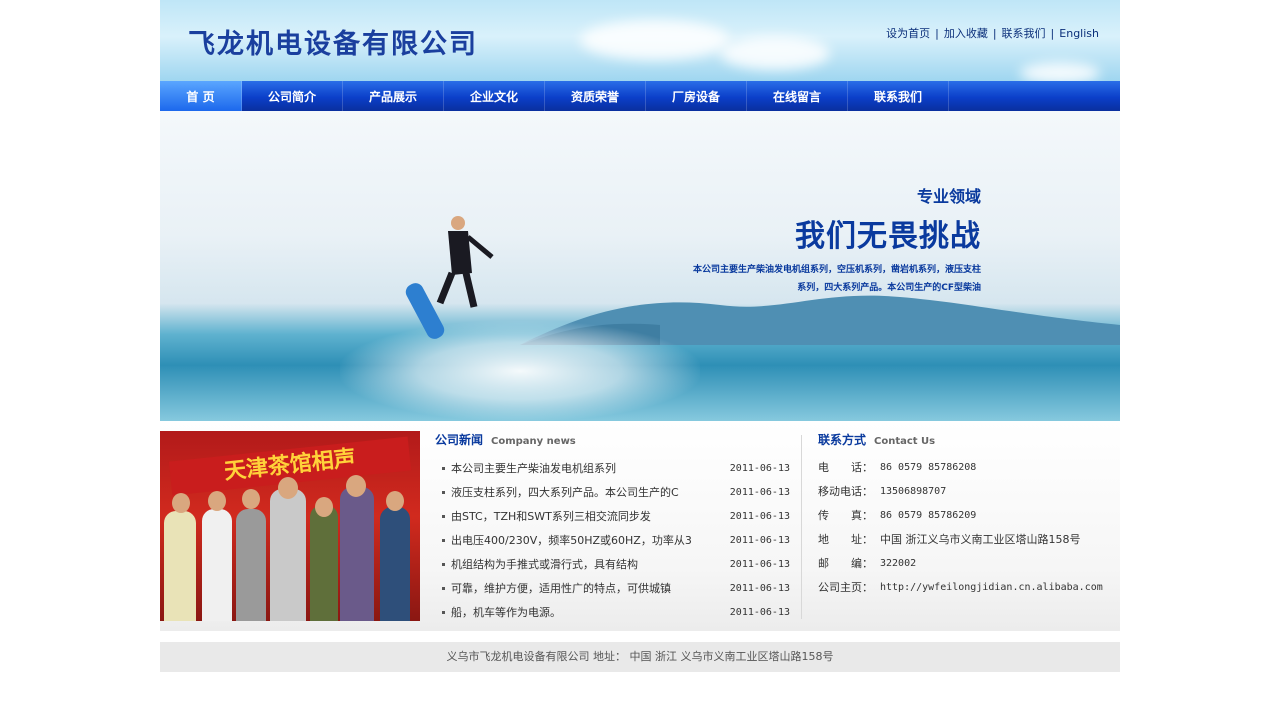 This screenshot has height=706, width=1280. I want to click on news-item-title: 出电压400/230V，频率50HZ或60HZ，功率从3, so click(571, 540).